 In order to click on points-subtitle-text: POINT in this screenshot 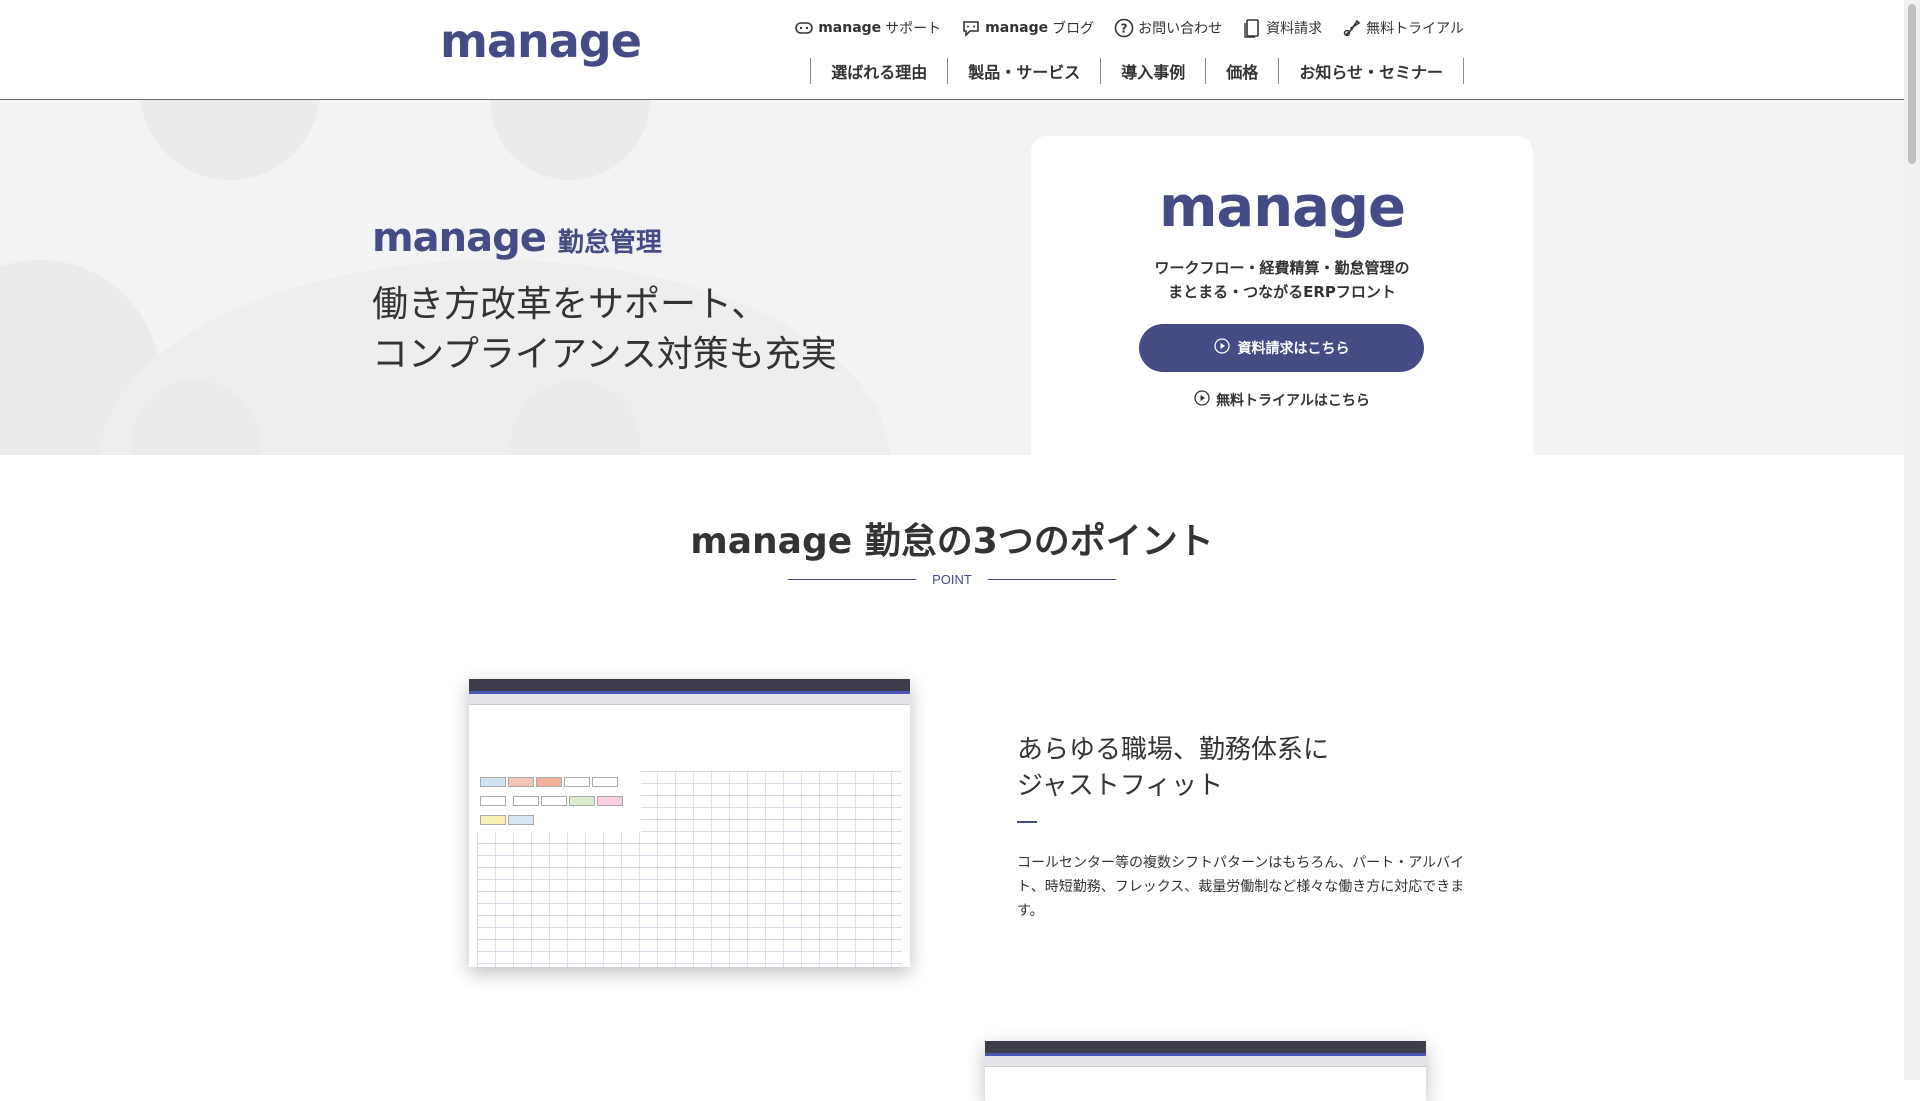, I will do `click(952, 579)`.